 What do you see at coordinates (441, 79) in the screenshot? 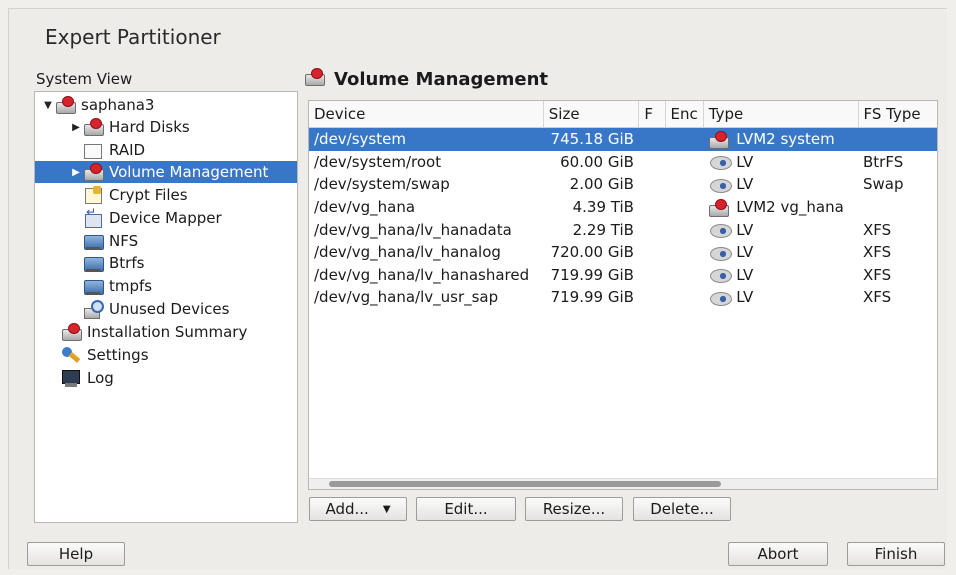
I see `page-title: Volume Management` at bounding box center [441, 79].